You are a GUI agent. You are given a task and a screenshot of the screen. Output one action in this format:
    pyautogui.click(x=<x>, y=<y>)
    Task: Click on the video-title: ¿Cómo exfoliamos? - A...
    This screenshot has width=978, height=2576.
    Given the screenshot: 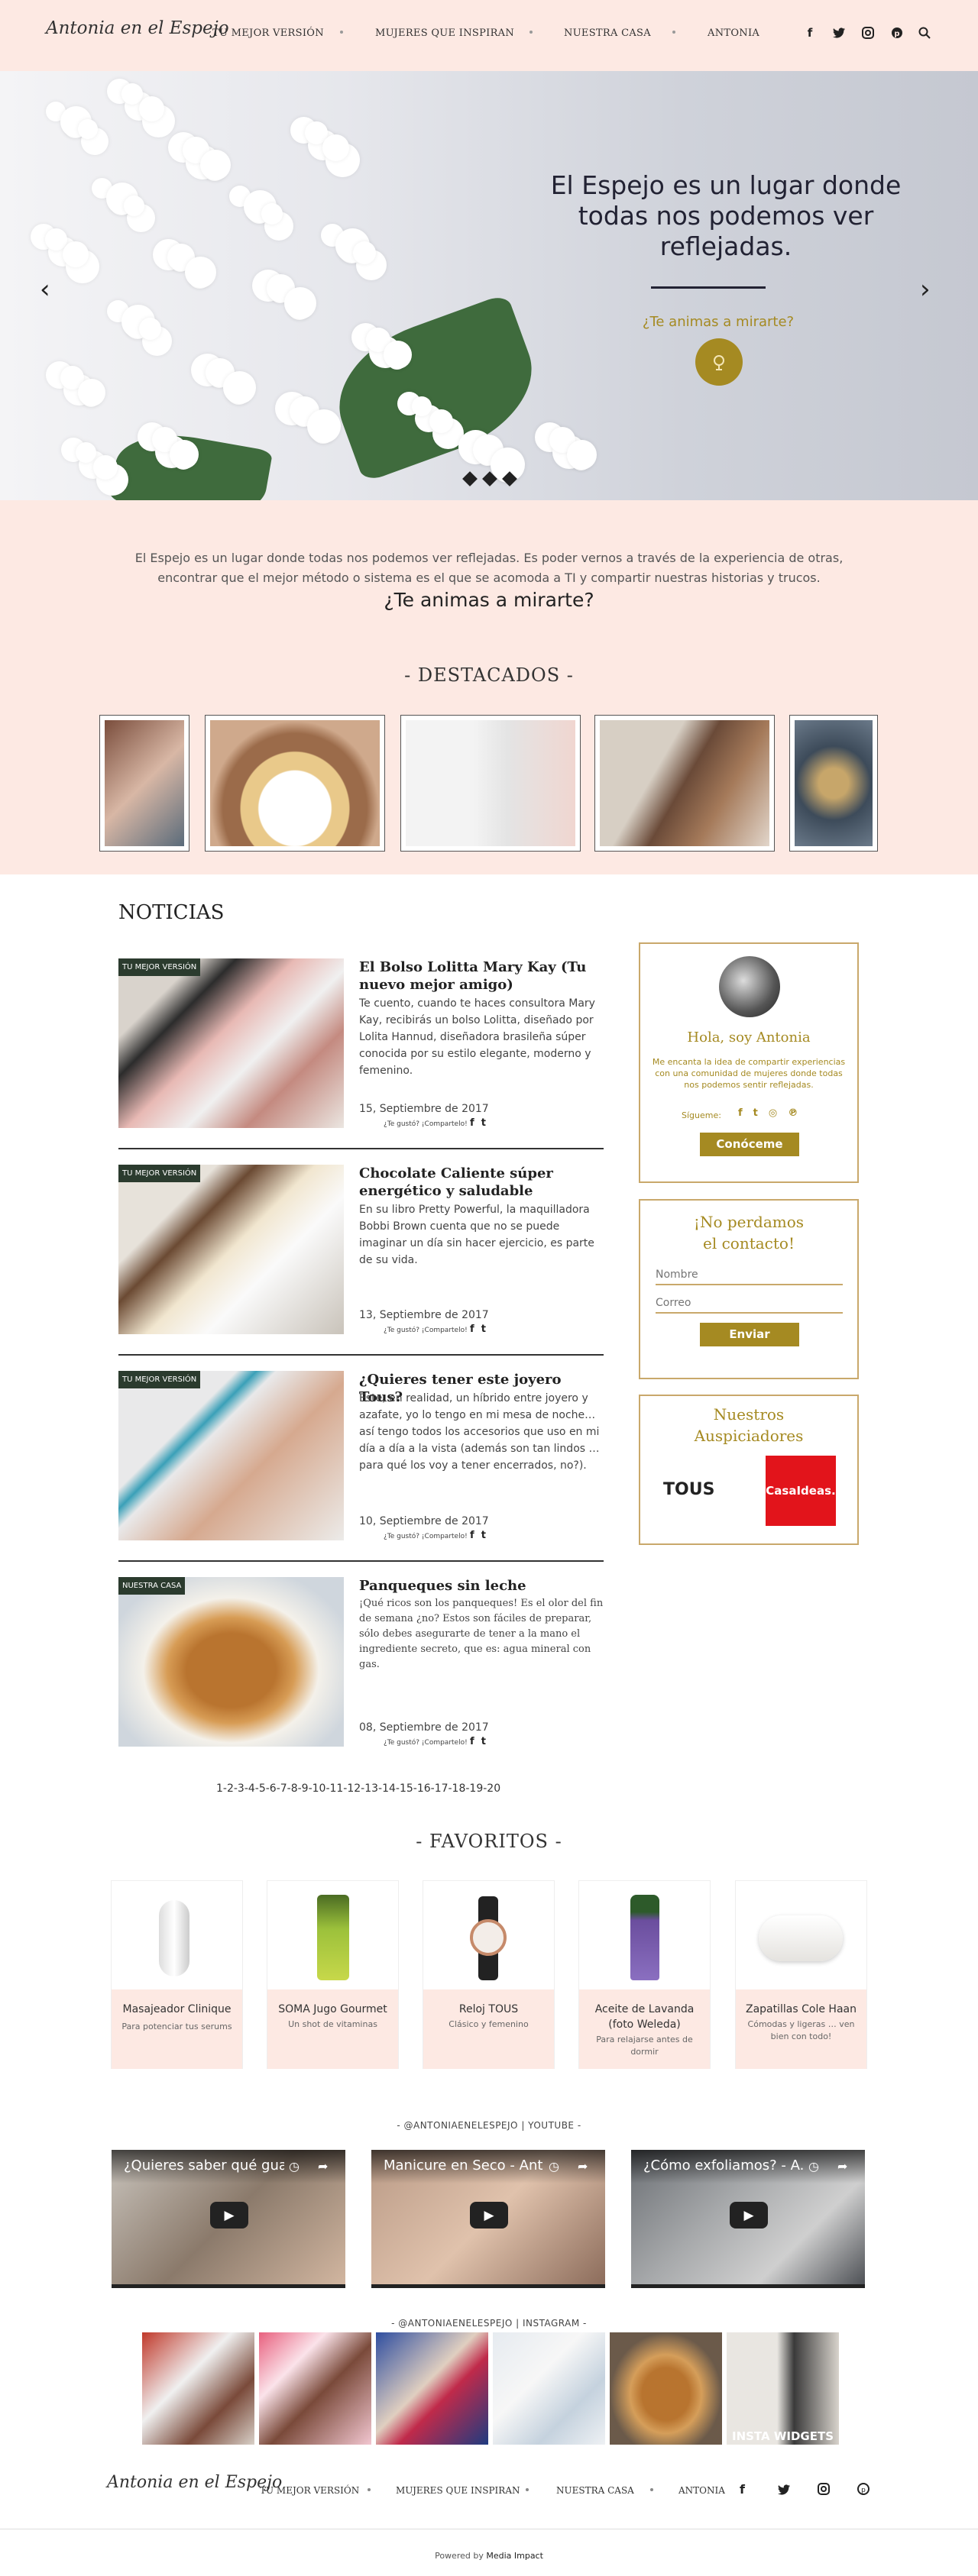 What is the action you would take?
    pyautogui.click(x=723, y=2165)
    